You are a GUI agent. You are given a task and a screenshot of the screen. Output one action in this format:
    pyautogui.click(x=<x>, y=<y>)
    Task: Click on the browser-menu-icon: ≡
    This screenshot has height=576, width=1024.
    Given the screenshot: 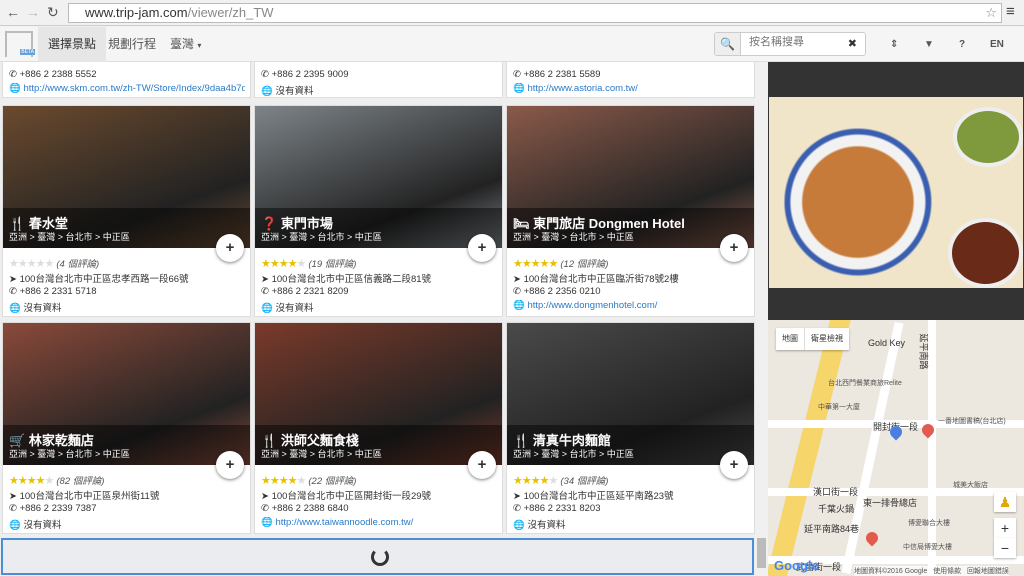 What is the action you would take?
    pyautogui.click(x=1010, y=11)
    